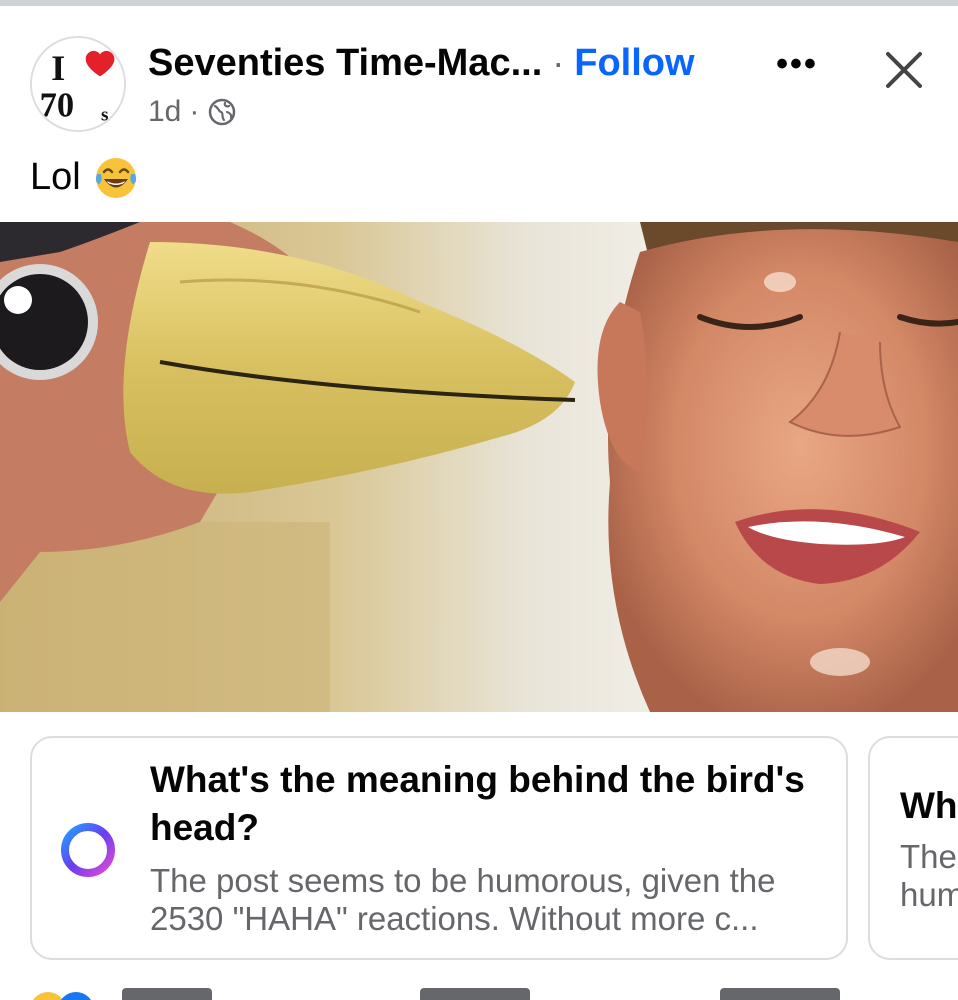 Image resolution: width=958 pixels, height=1000 pixels. I want to click on close-icon, so click(904, 70).